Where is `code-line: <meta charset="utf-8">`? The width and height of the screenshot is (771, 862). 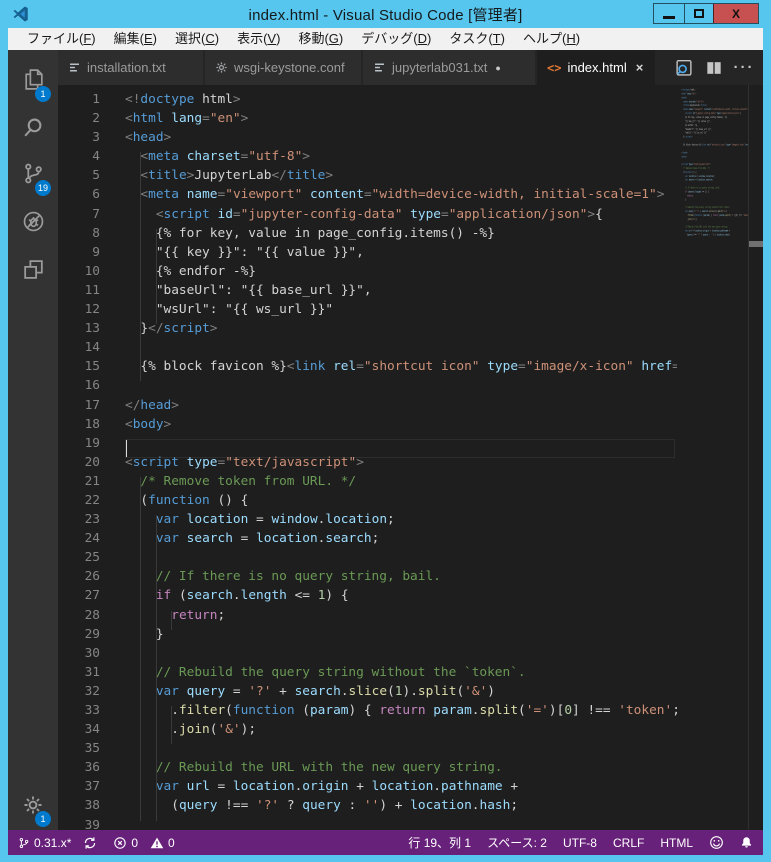
code-line: <meta charset="utf-8"> is located at coordinates (401, 156).